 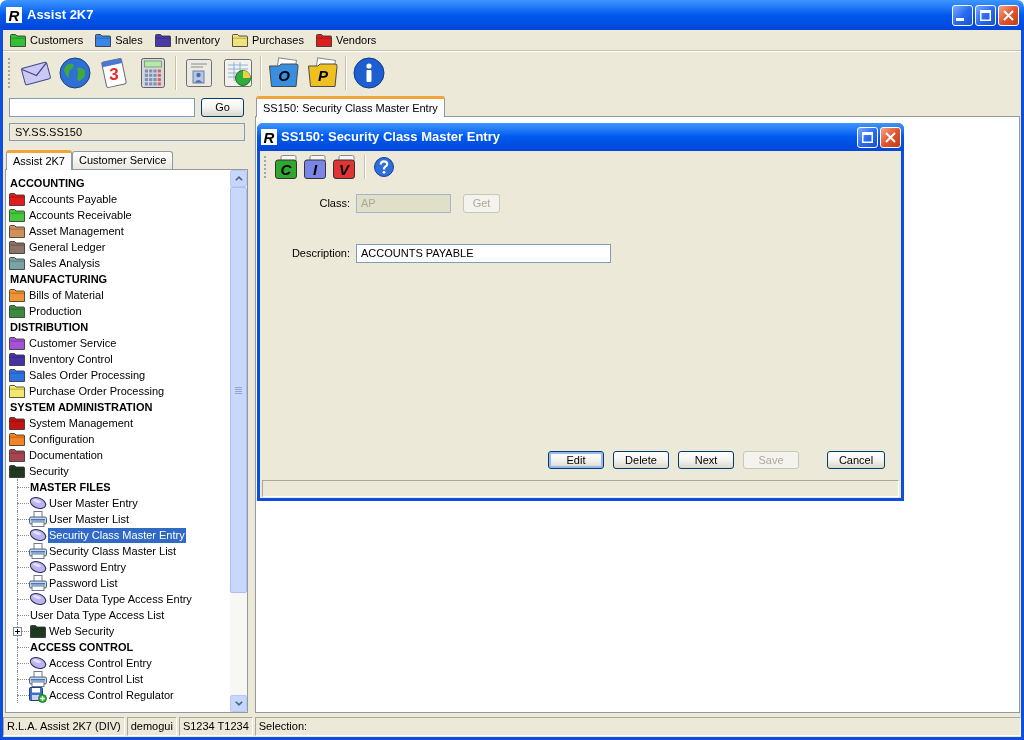 What do you see at coordinates (66, 455) in the screenshot?
I see `tree-item: Documentation` at bounding box center [66, 455].